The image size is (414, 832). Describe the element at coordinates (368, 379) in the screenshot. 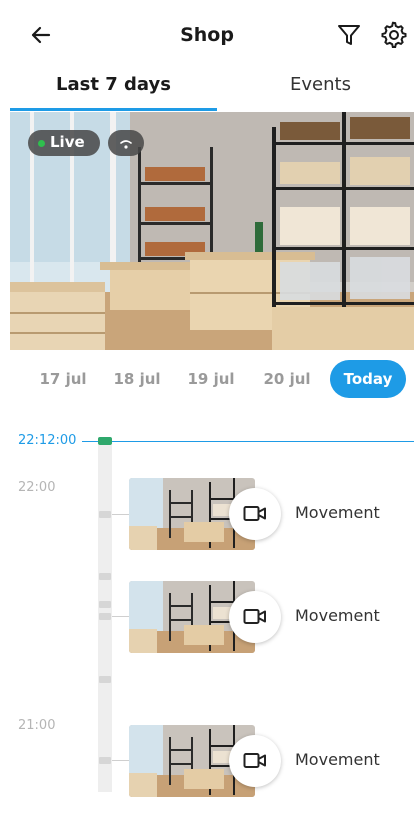

I see `date-today: Today` at that location.